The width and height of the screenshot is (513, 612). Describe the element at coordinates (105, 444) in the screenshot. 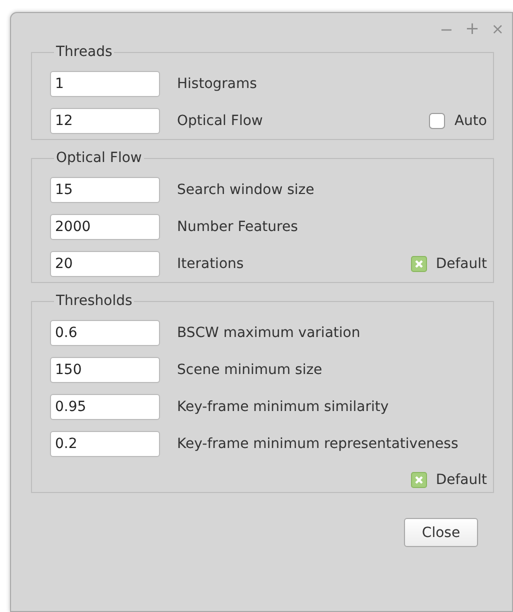

I see `input-field: 0.2` at that location.